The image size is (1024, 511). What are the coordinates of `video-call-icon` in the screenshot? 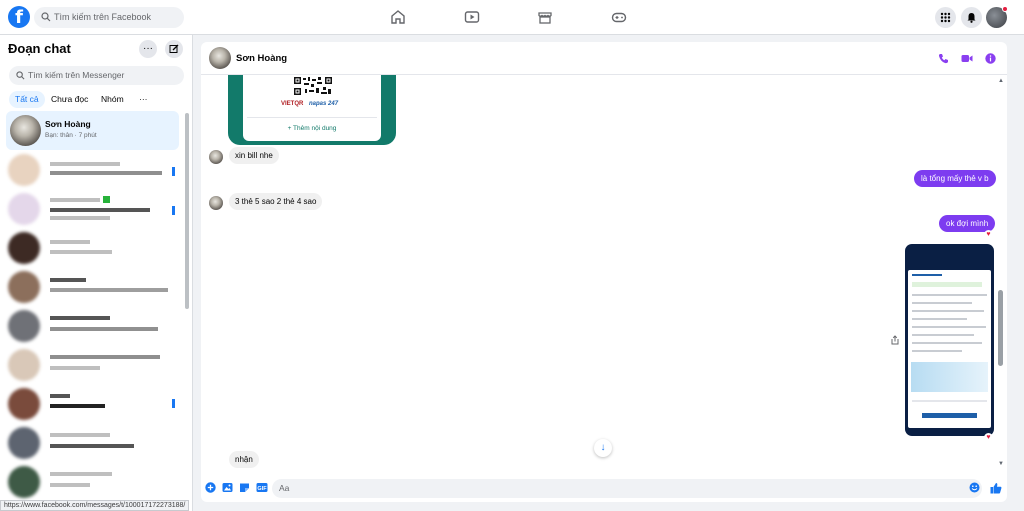 It's located at (967, 58).